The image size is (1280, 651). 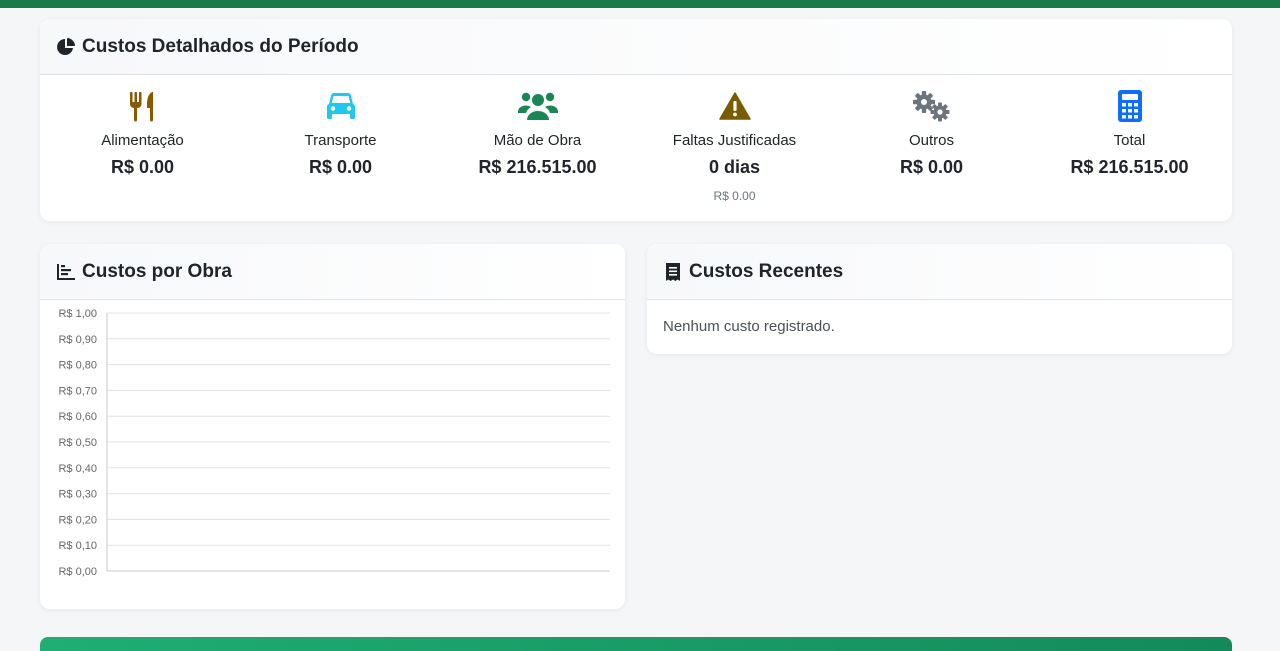 I want to click on users-icon, so click(x=537, y=106).